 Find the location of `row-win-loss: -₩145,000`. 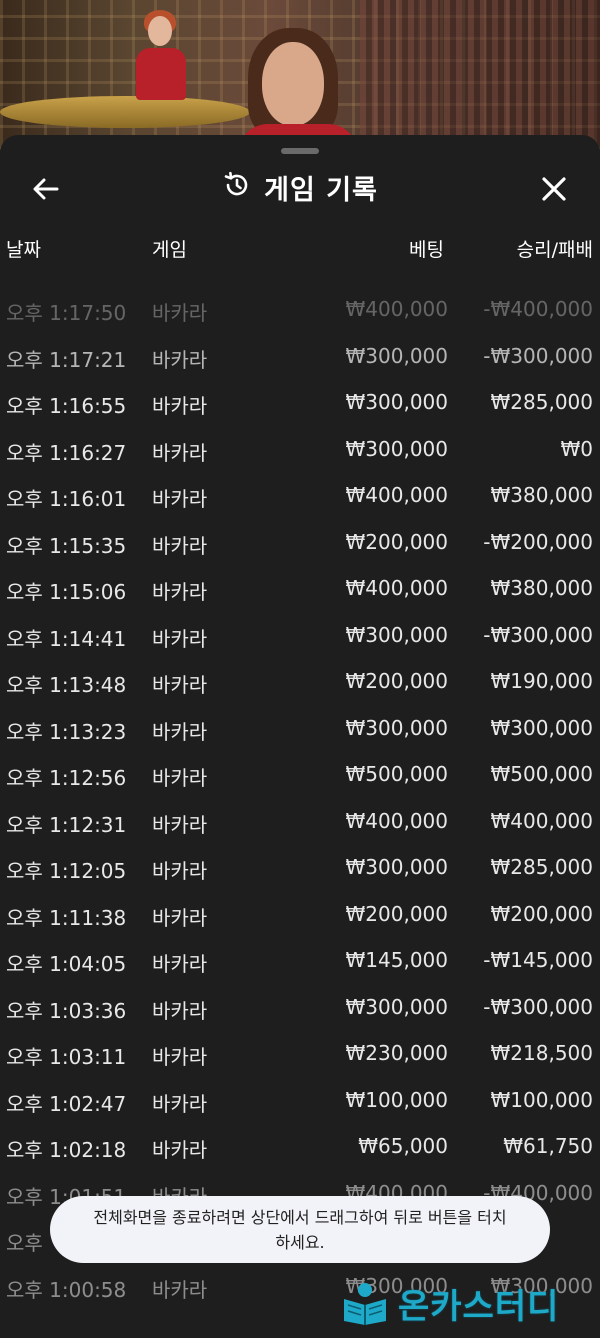

row-win-loss: -₩145,000 is located at coordinates (538, 960).